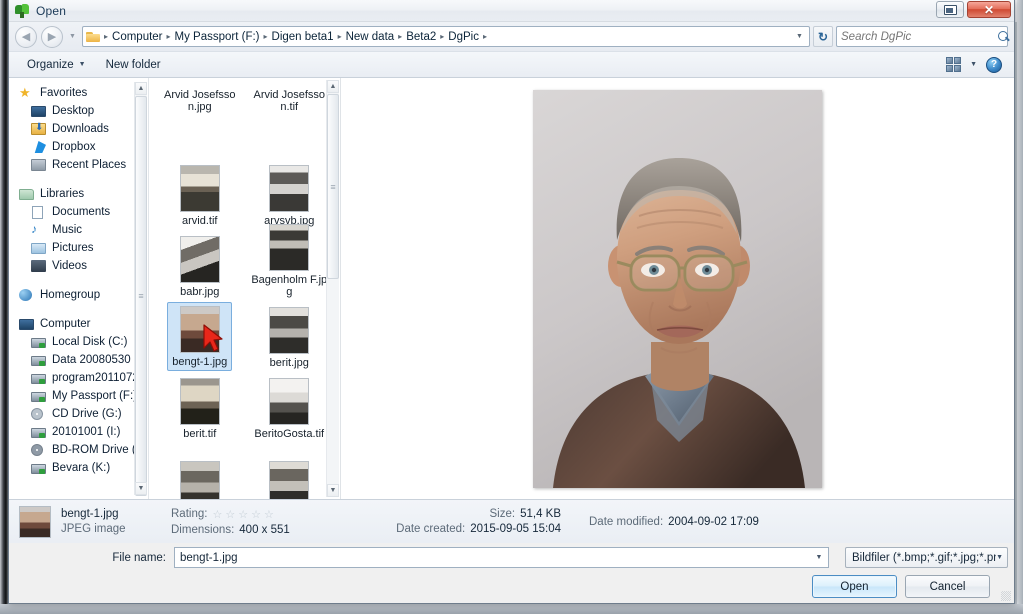  Describe the element at coordinates (200, 411) in the screenshot. I see `list-item: berit.tif` at that location.